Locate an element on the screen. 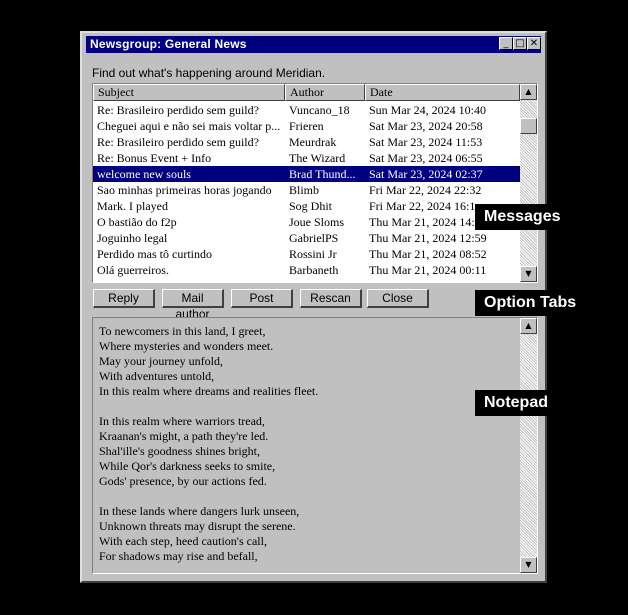 Image resolution: width=628 pixels, height=615 pixels. message-subject: O bastião do f2p is located at coordinates (137, 222).